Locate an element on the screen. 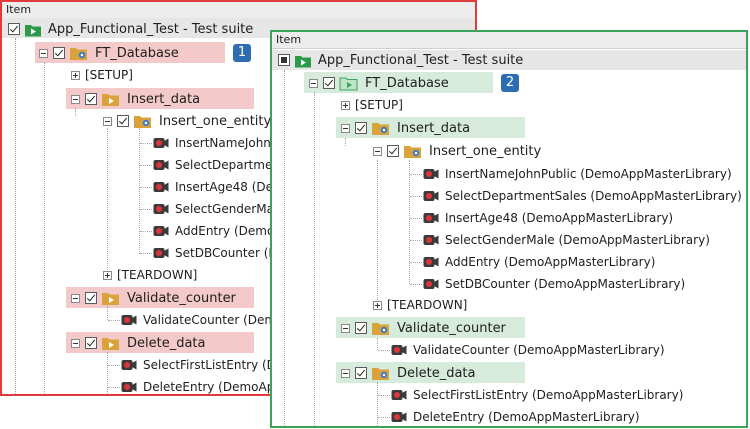  module-row: InsertAge48 (Dem is located at coordinates (219, 187).